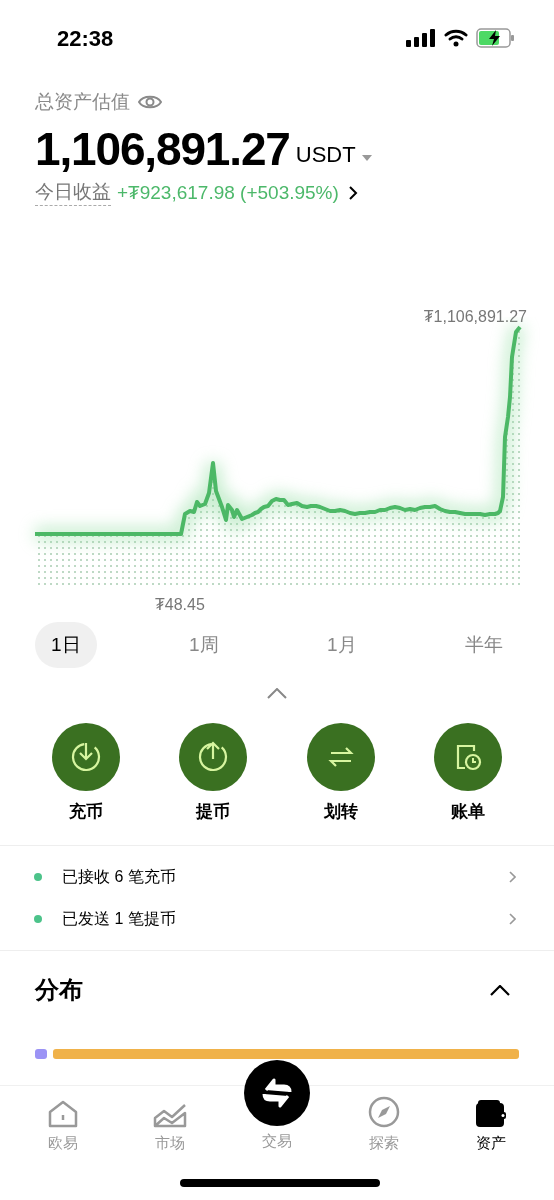 Image resolution: width=554 pixels, height=1200 pixels. Describe the element at coordinates (63, 1114) in the screenshot. I see `home-icon` at that location.